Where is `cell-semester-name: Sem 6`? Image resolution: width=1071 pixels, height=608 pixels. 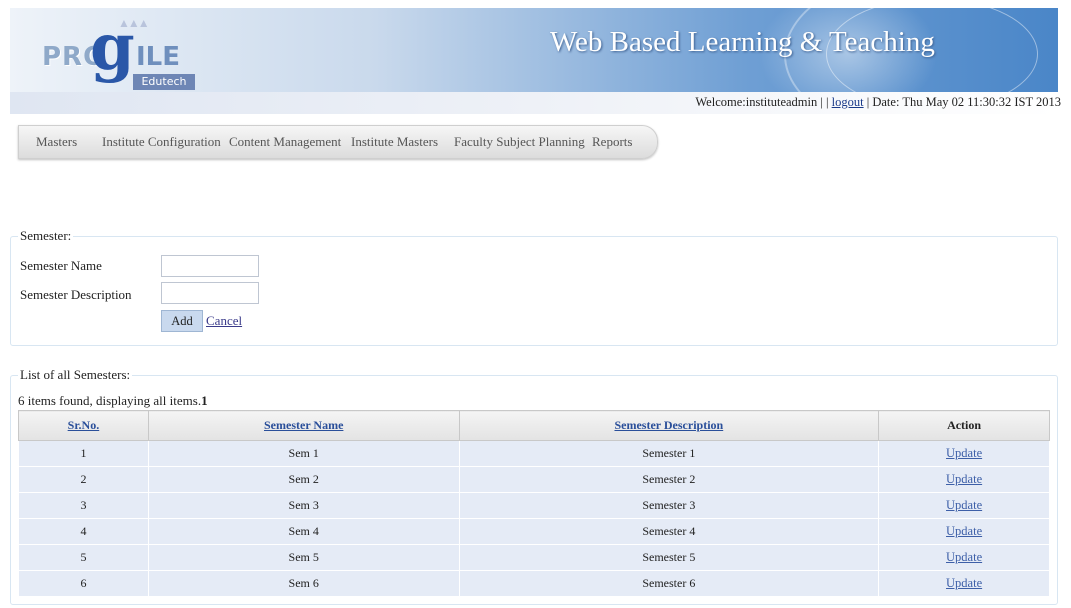
cell-semester-name: Sem 6 is located at coordinates (303, 583).